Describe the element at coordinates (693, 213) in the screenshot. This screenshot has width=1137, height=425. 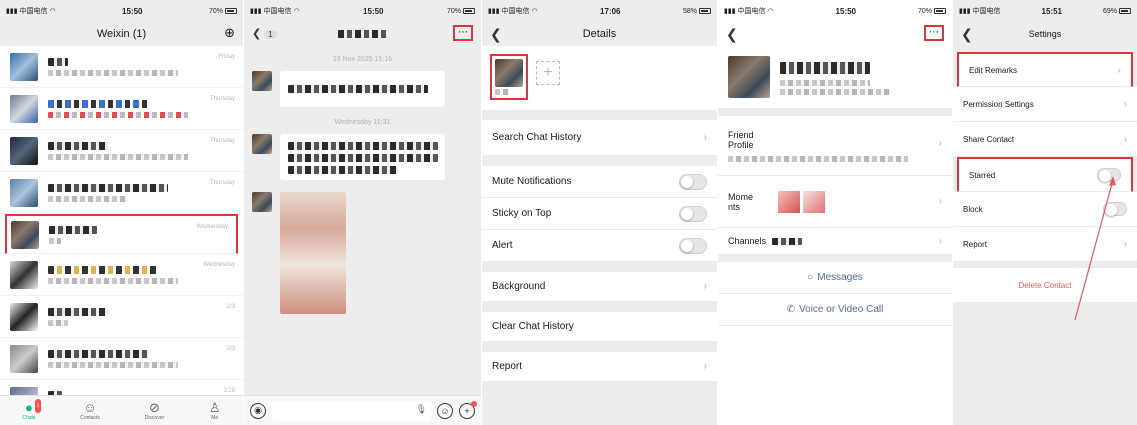
I see `sticky-toggle` at that location.